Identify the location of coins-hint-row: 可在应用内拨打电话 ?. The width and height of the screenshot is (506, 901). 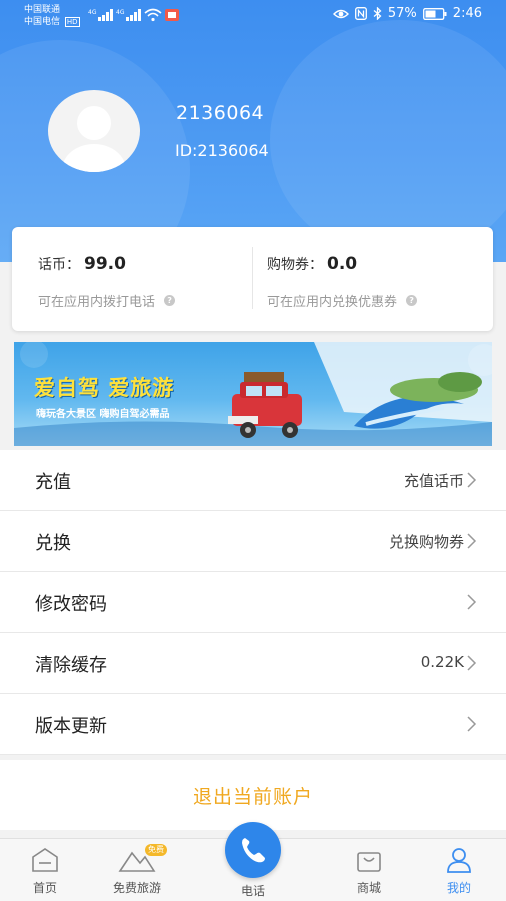
(107, 300).